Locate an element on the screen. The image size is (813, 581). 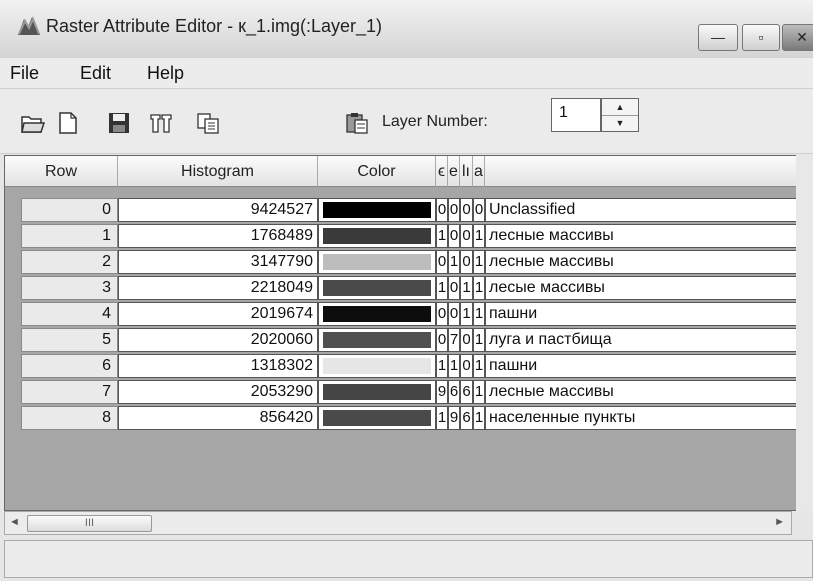
row-number-cell: 4 is located at coordinates (69, 314).